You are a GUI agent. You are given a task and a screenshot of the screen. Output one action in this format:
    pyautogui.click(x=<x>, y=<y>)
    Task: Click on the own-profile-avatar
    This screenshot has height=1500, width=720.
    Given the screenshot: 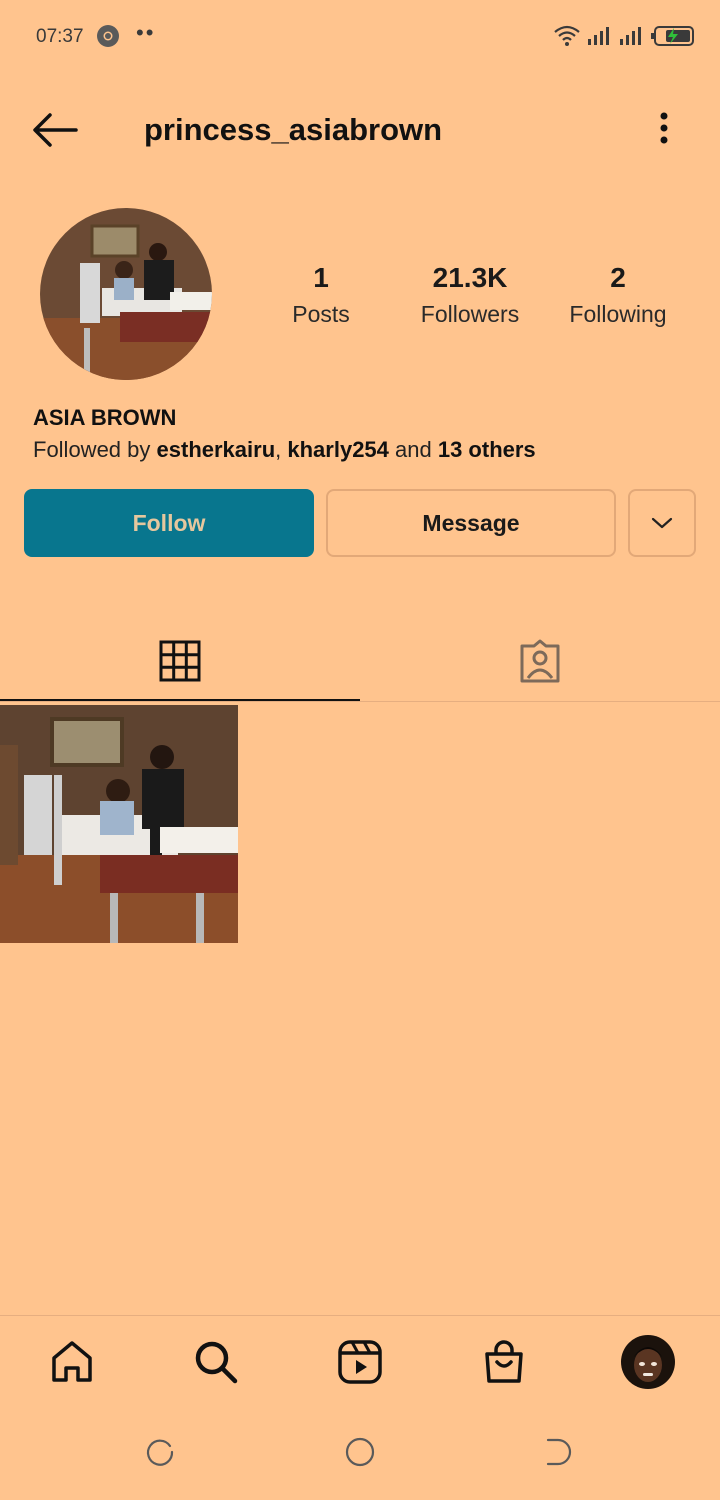 What is the action you would take?
    pyautogui.click(x=648, y=1362)
    